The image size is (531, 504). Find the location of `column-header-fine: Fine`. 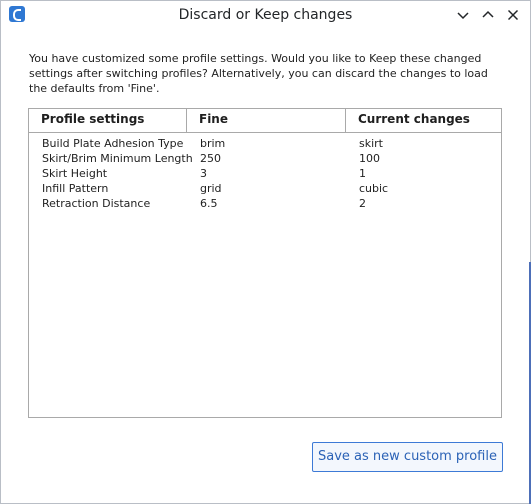

column-header-fine: Fine is located at coordinates (266, 121).